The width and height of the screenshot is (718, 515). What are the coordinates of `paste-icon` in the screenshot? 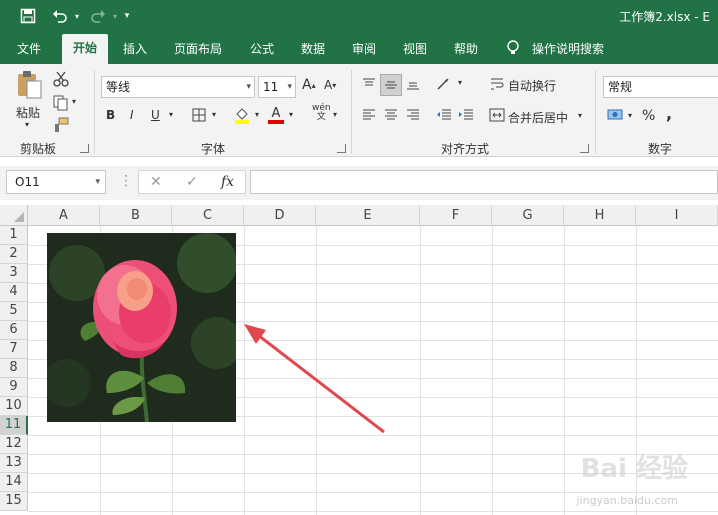 It's located at (29, 85).